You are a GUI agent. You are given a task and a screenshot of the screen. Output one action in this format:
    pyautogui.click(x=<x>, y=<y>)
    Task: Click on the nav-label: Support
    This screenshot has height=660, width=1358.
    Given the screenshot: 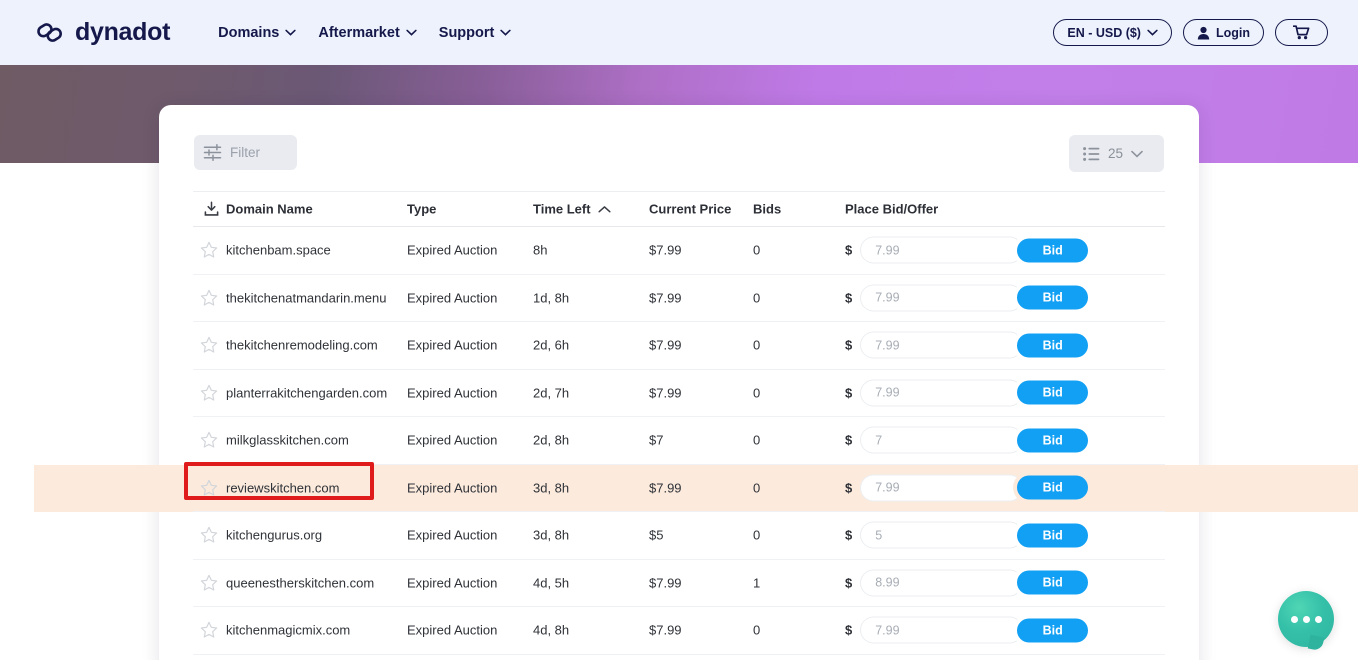 What is the action you would take?
    pyautogui.click(x=466, y=32)
    